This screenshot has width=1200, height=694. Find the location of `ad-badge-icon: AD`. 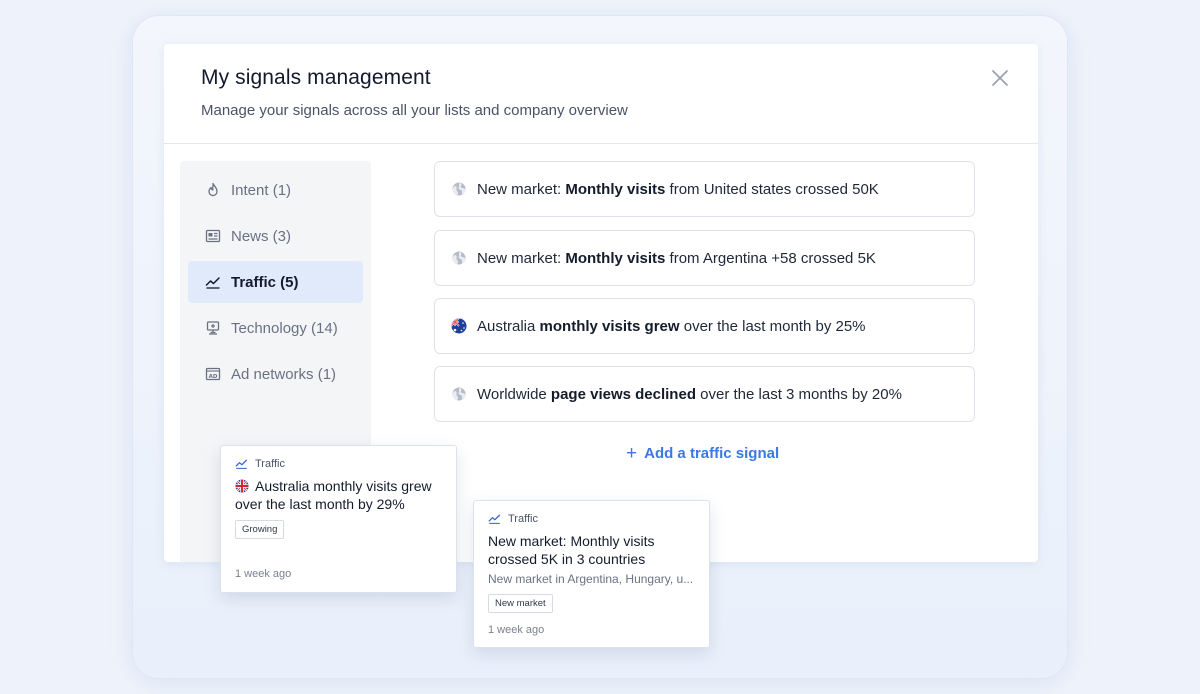

ad-badge-icon: AD is located at coordinates (213, 374).